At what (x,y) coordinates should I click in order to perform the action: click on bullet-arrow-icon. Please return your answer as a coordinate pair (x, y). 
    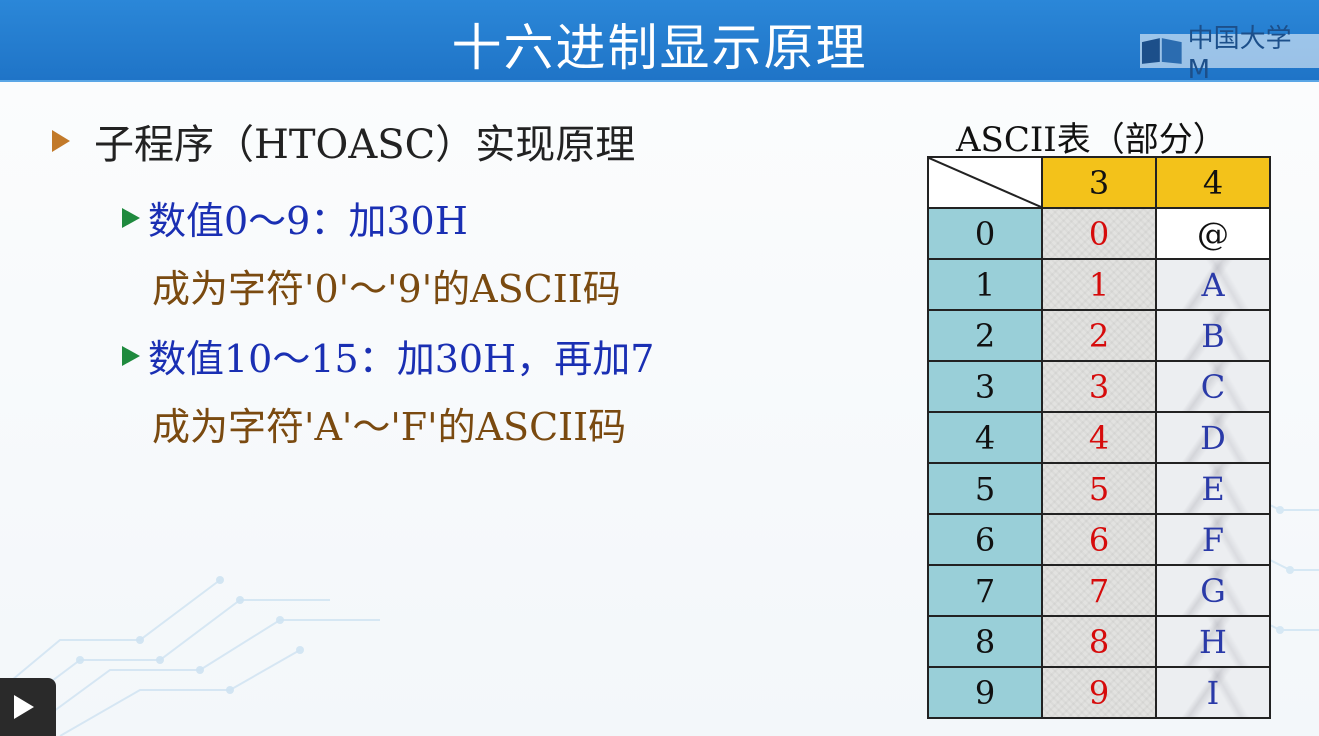
    Looking at the image, I should click on (61, 141).